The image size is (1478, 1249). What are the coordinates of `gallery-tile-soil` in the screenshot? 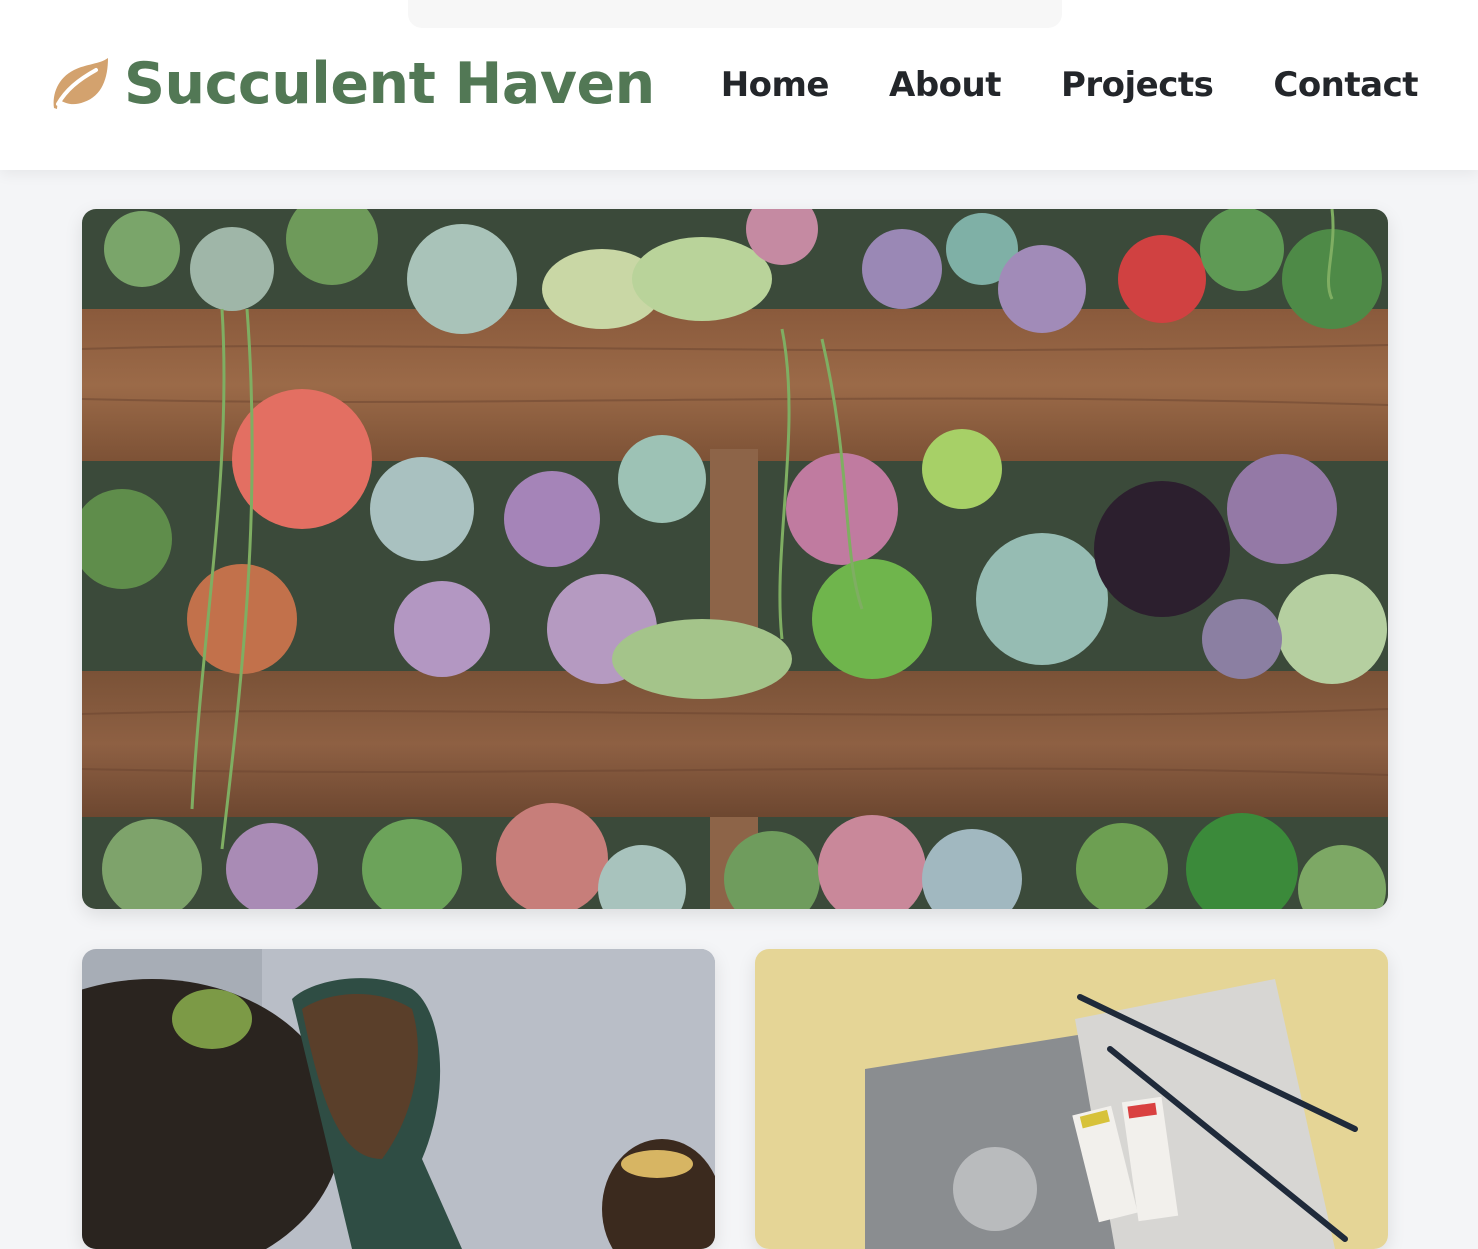 It's located at (398, 1099).